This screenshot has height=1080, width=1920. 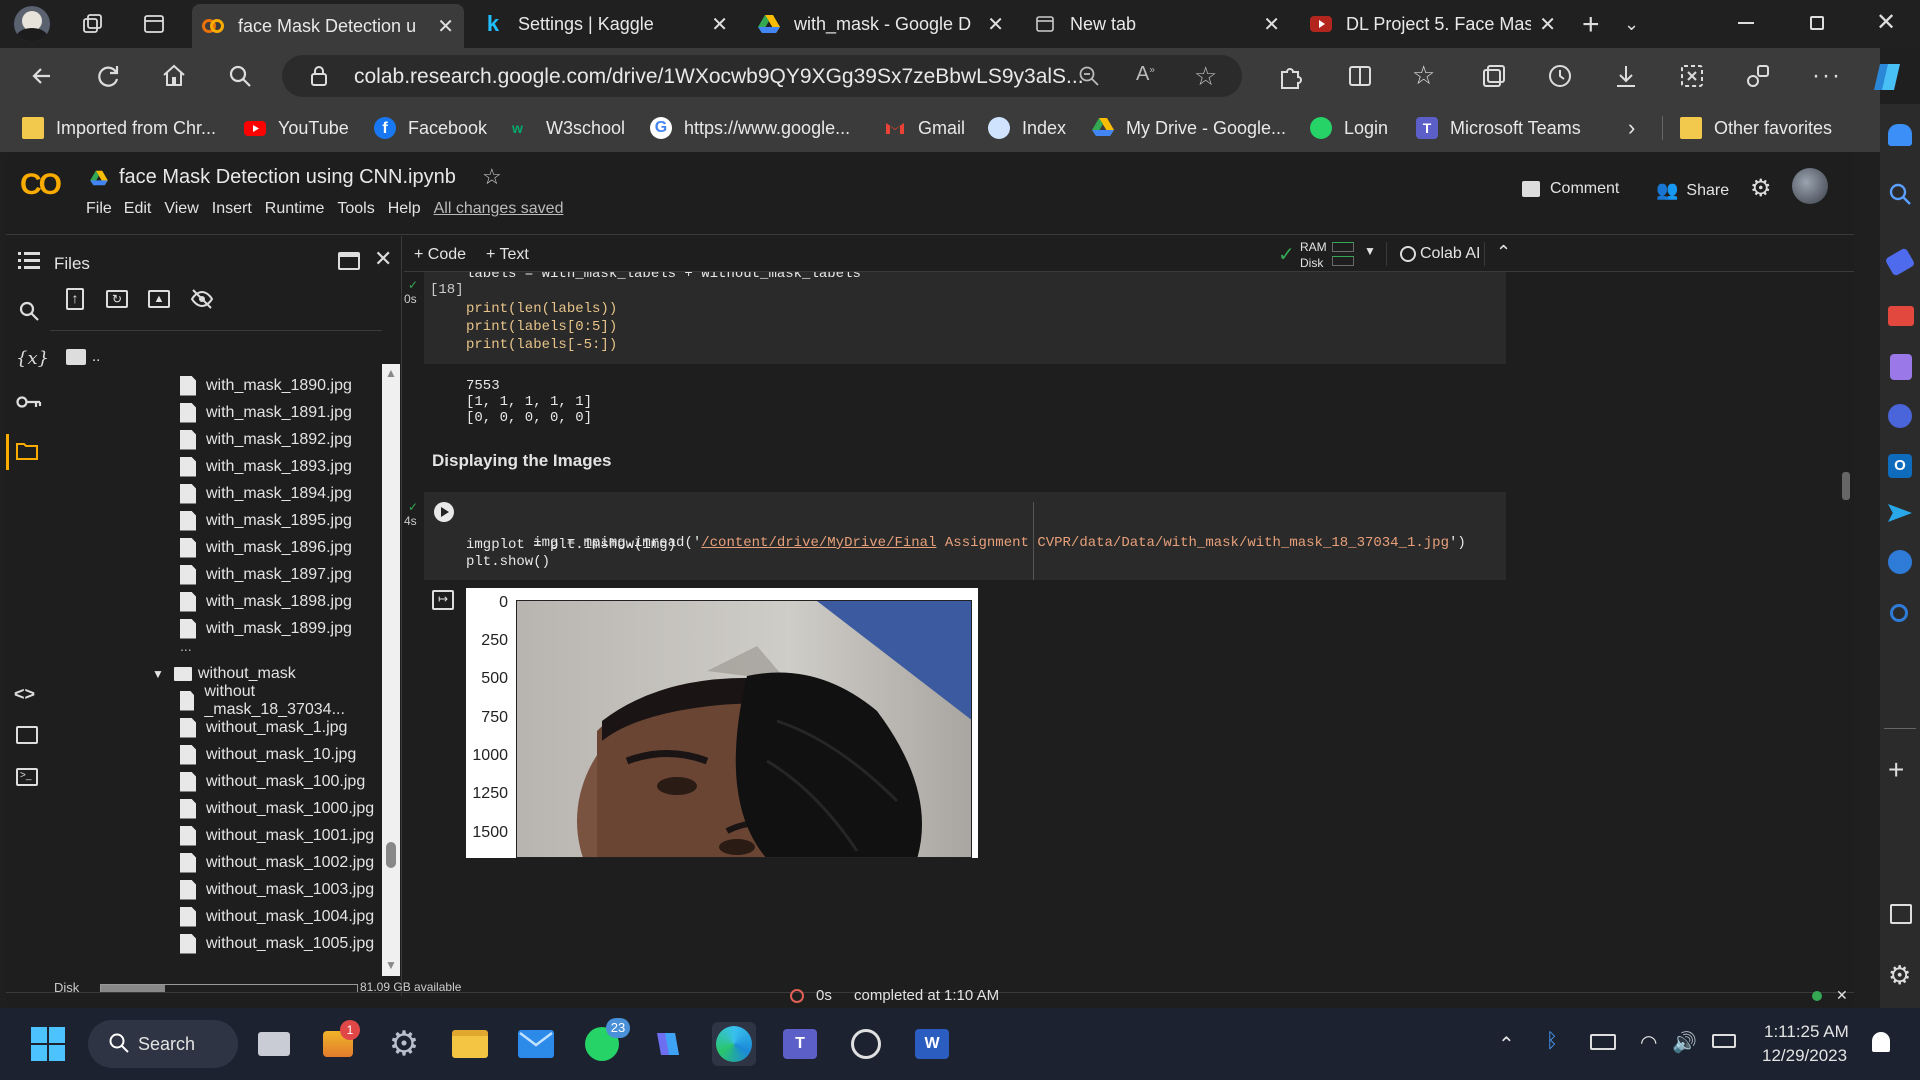 What do you see at coordinates (272, 781) in the screenshot?
I see `file-item: without_mask_100.jpg` at bounding box center [272, 781].